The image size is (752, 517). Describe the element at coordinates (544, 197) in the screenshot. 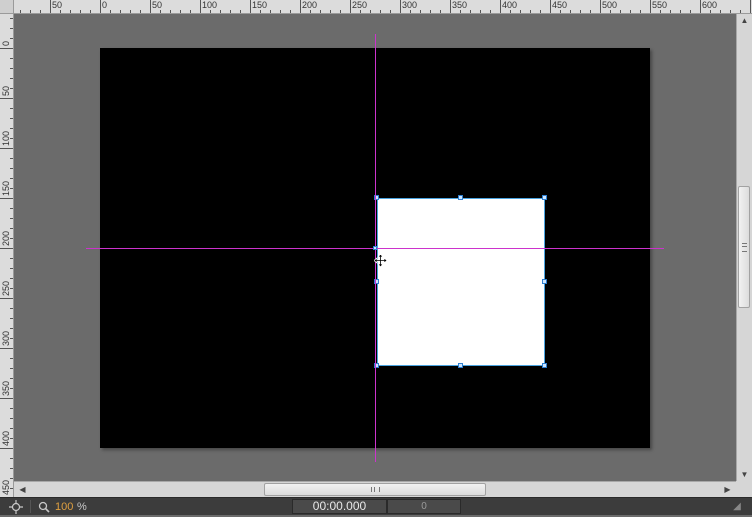

I see `resize-handle-top-right` at that location.